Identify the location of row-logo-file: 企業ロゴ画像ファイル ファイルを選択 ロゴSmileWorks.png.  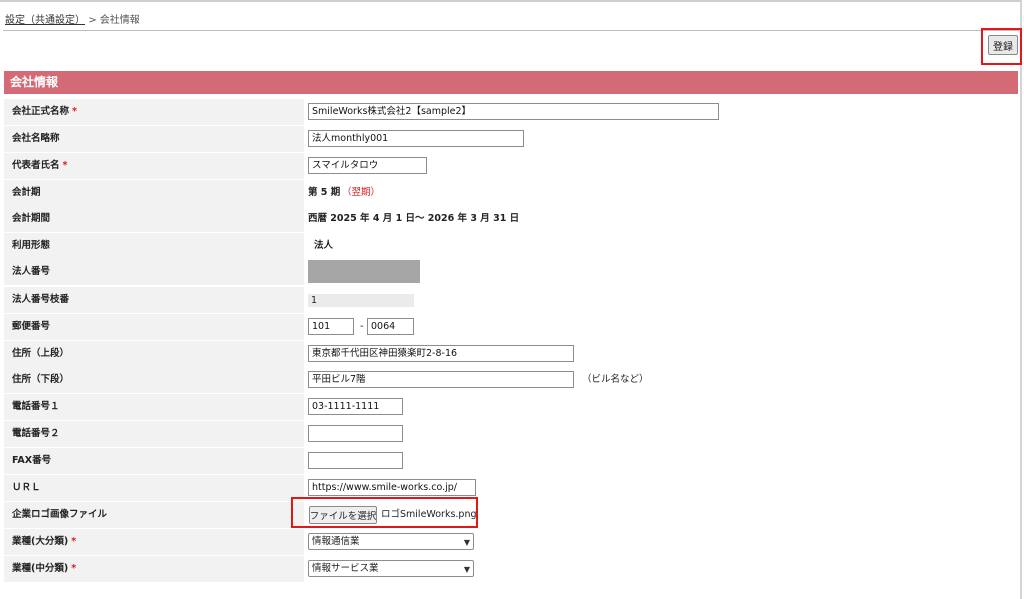
(511, 515).